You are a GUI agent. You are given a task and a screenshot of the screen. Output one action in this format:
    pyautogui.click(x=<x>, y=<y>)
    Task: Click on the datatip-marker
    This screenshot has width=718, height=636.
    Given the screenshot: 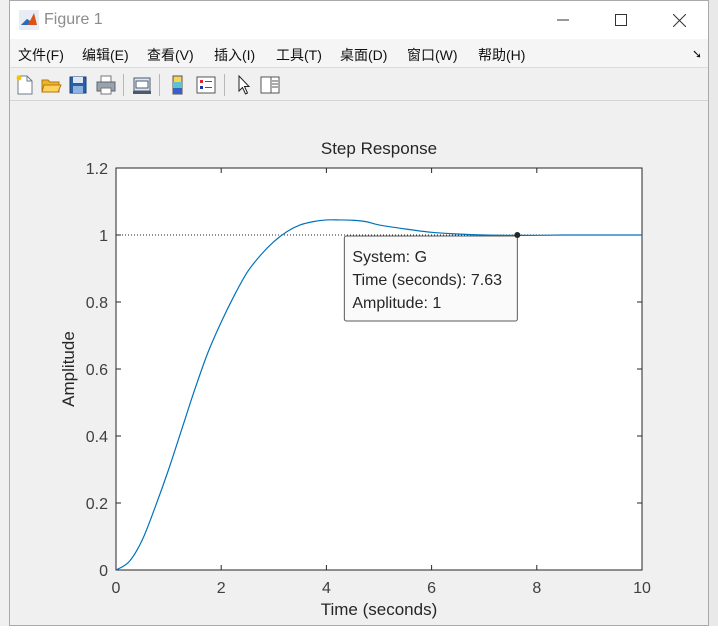 What is the action you would take?
    pyautogui.click(x=517, y=235)
    